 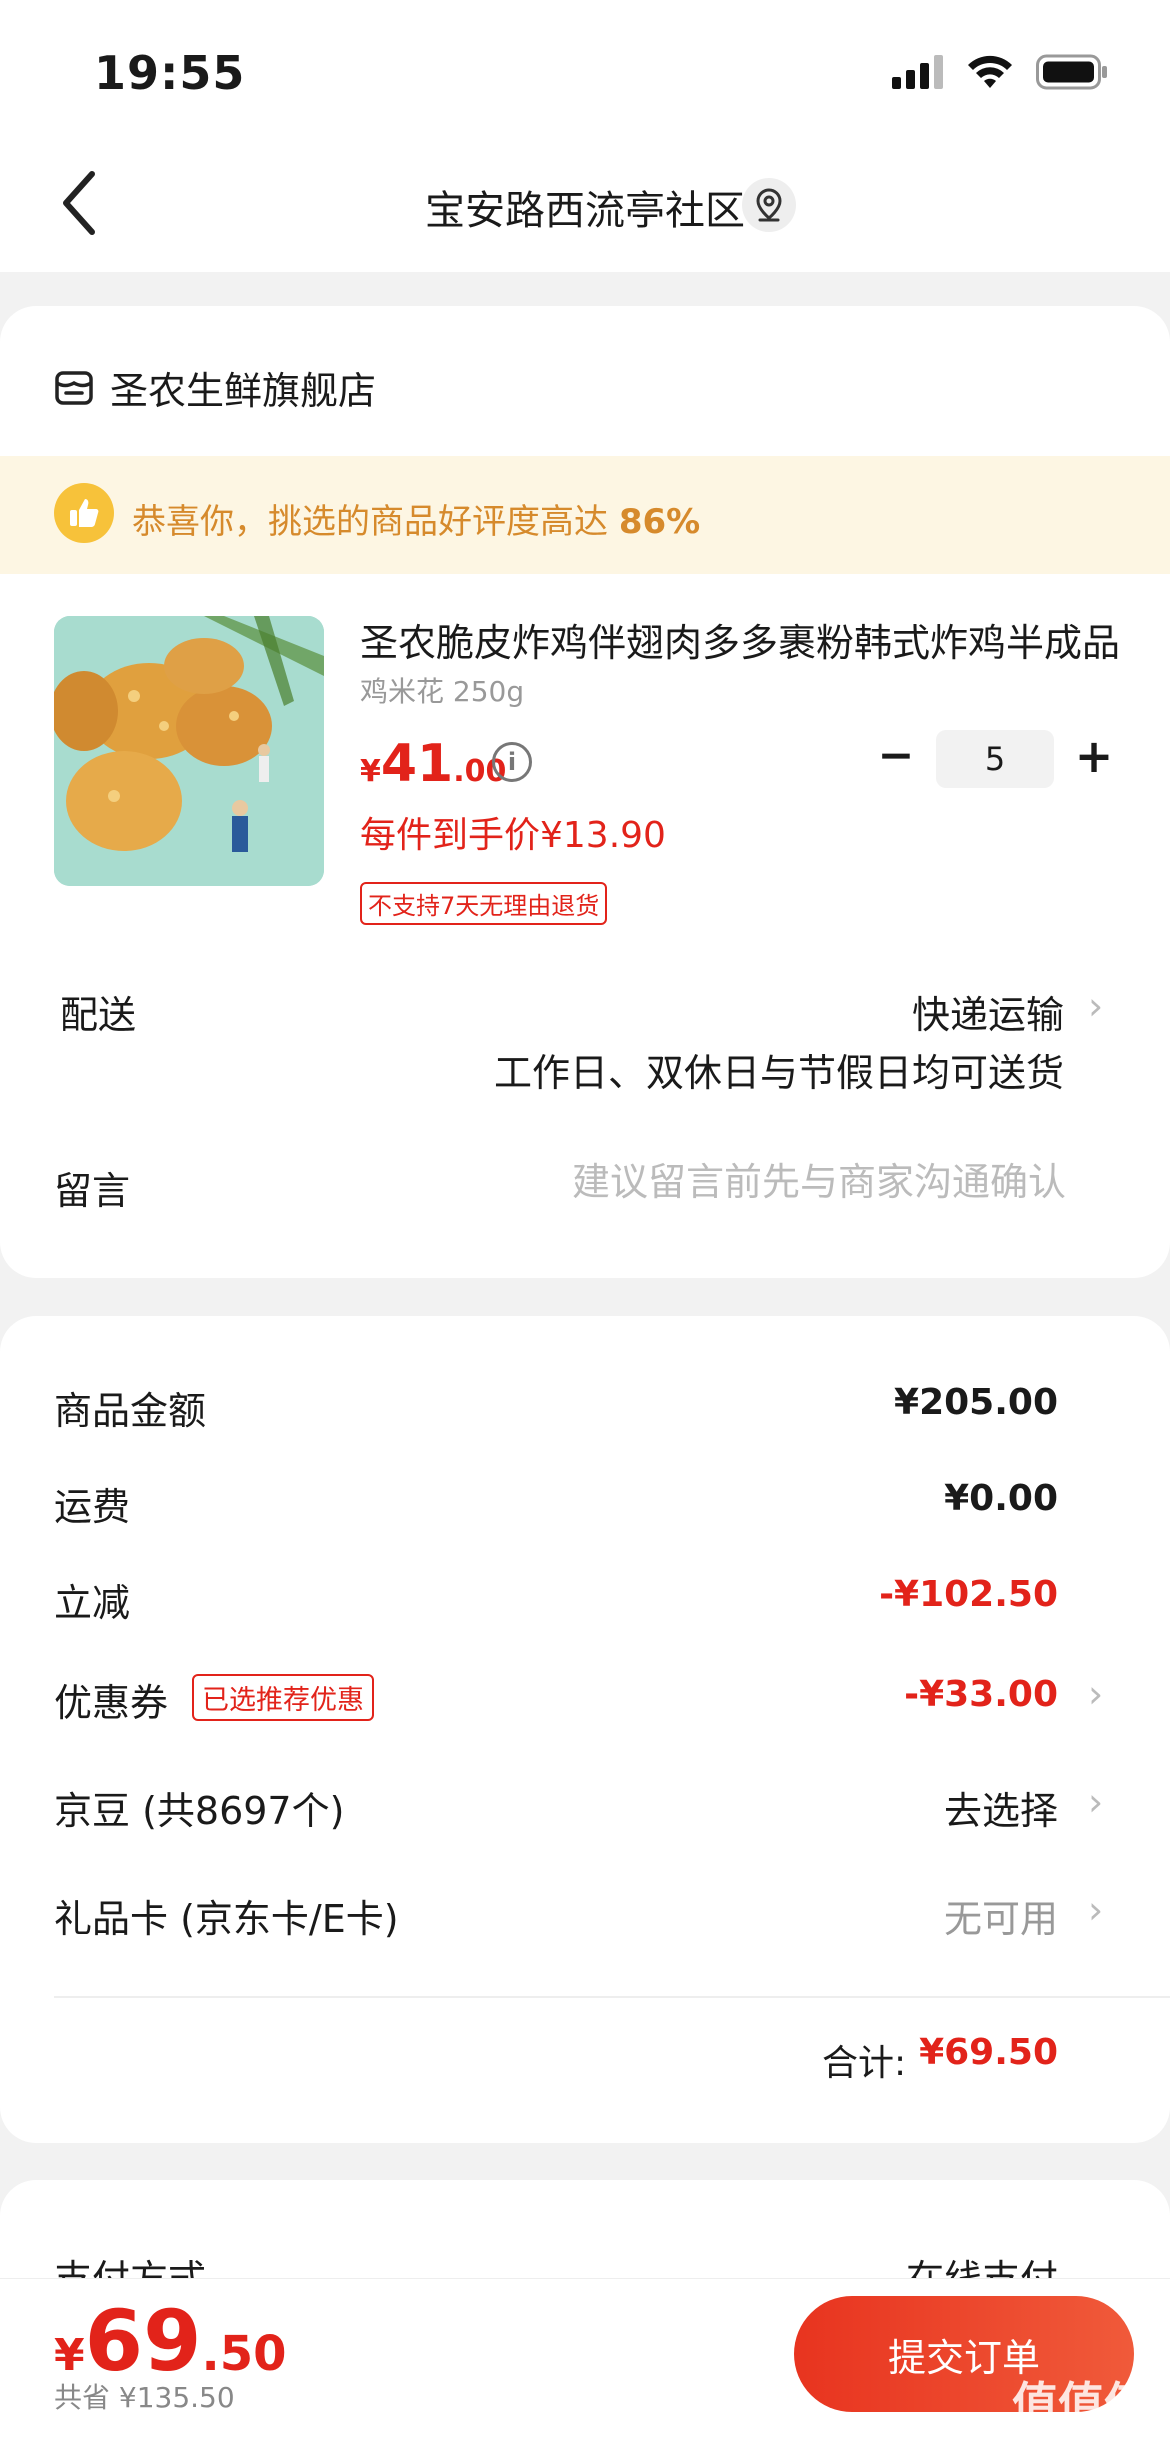 I want to click on quantity-increase-button: +, so click(x=1094, y=756).